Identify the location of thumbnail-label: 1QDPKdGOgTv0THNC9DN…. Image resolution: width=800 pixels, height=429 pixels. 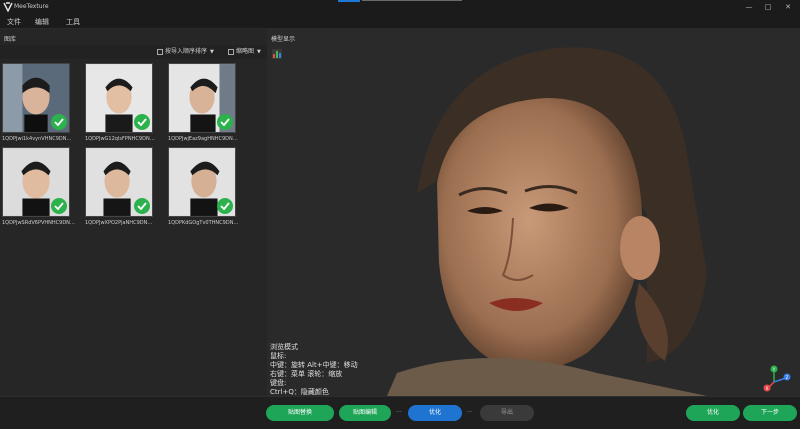
(203, 223).